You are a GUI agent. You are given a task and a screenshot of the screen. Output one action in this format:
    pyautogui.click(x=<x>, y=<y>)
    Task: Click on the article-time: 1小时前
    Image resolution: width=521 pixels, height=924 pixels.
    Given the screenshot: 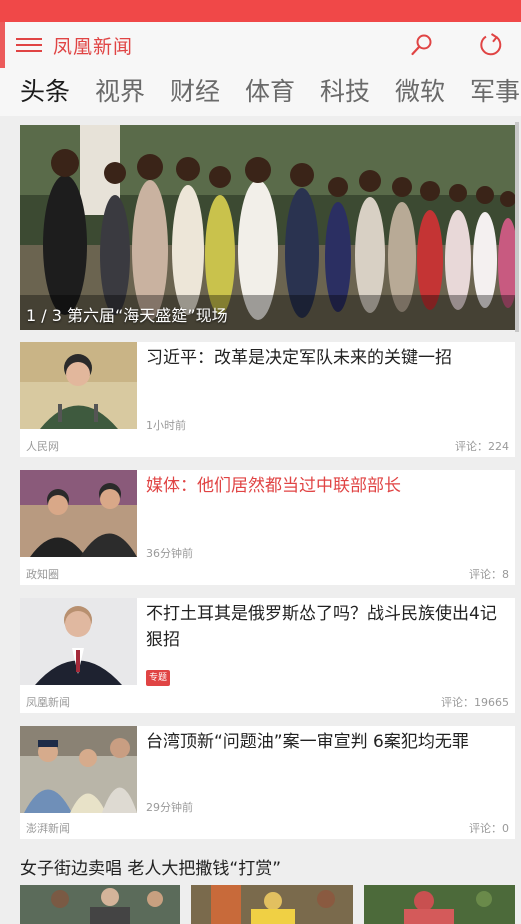 What is the action you would take?
    pyautogui.click(x=166, y=425)
    